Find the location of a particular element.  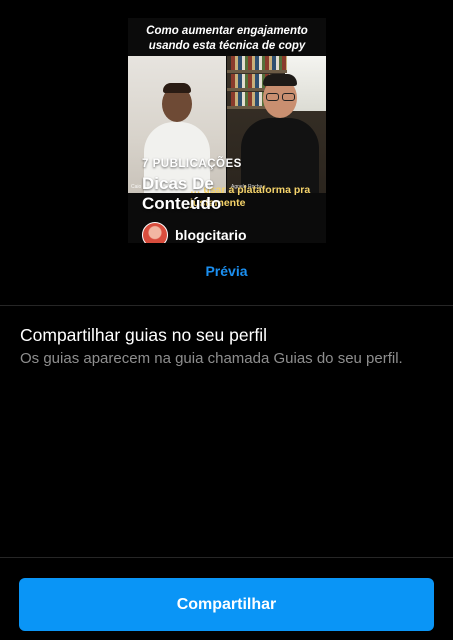

divider-bottom is located at coordinates (226, 557).